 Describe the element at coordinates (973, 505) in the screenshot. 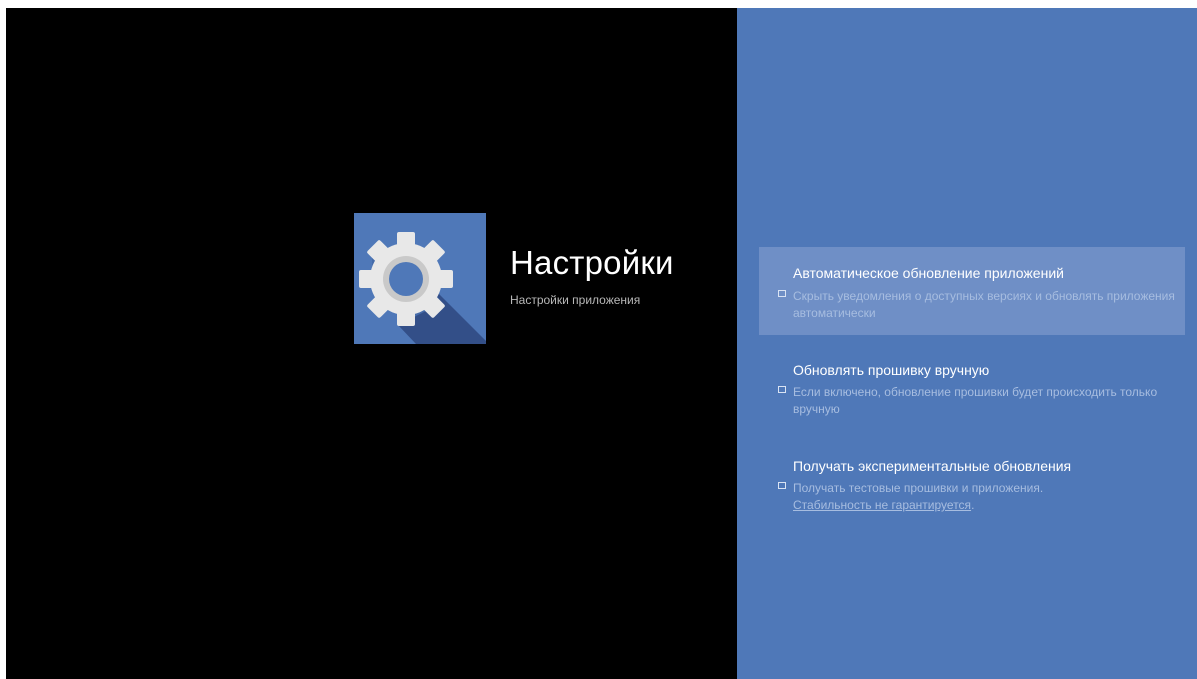

I see `option-description-end: .` at that location.